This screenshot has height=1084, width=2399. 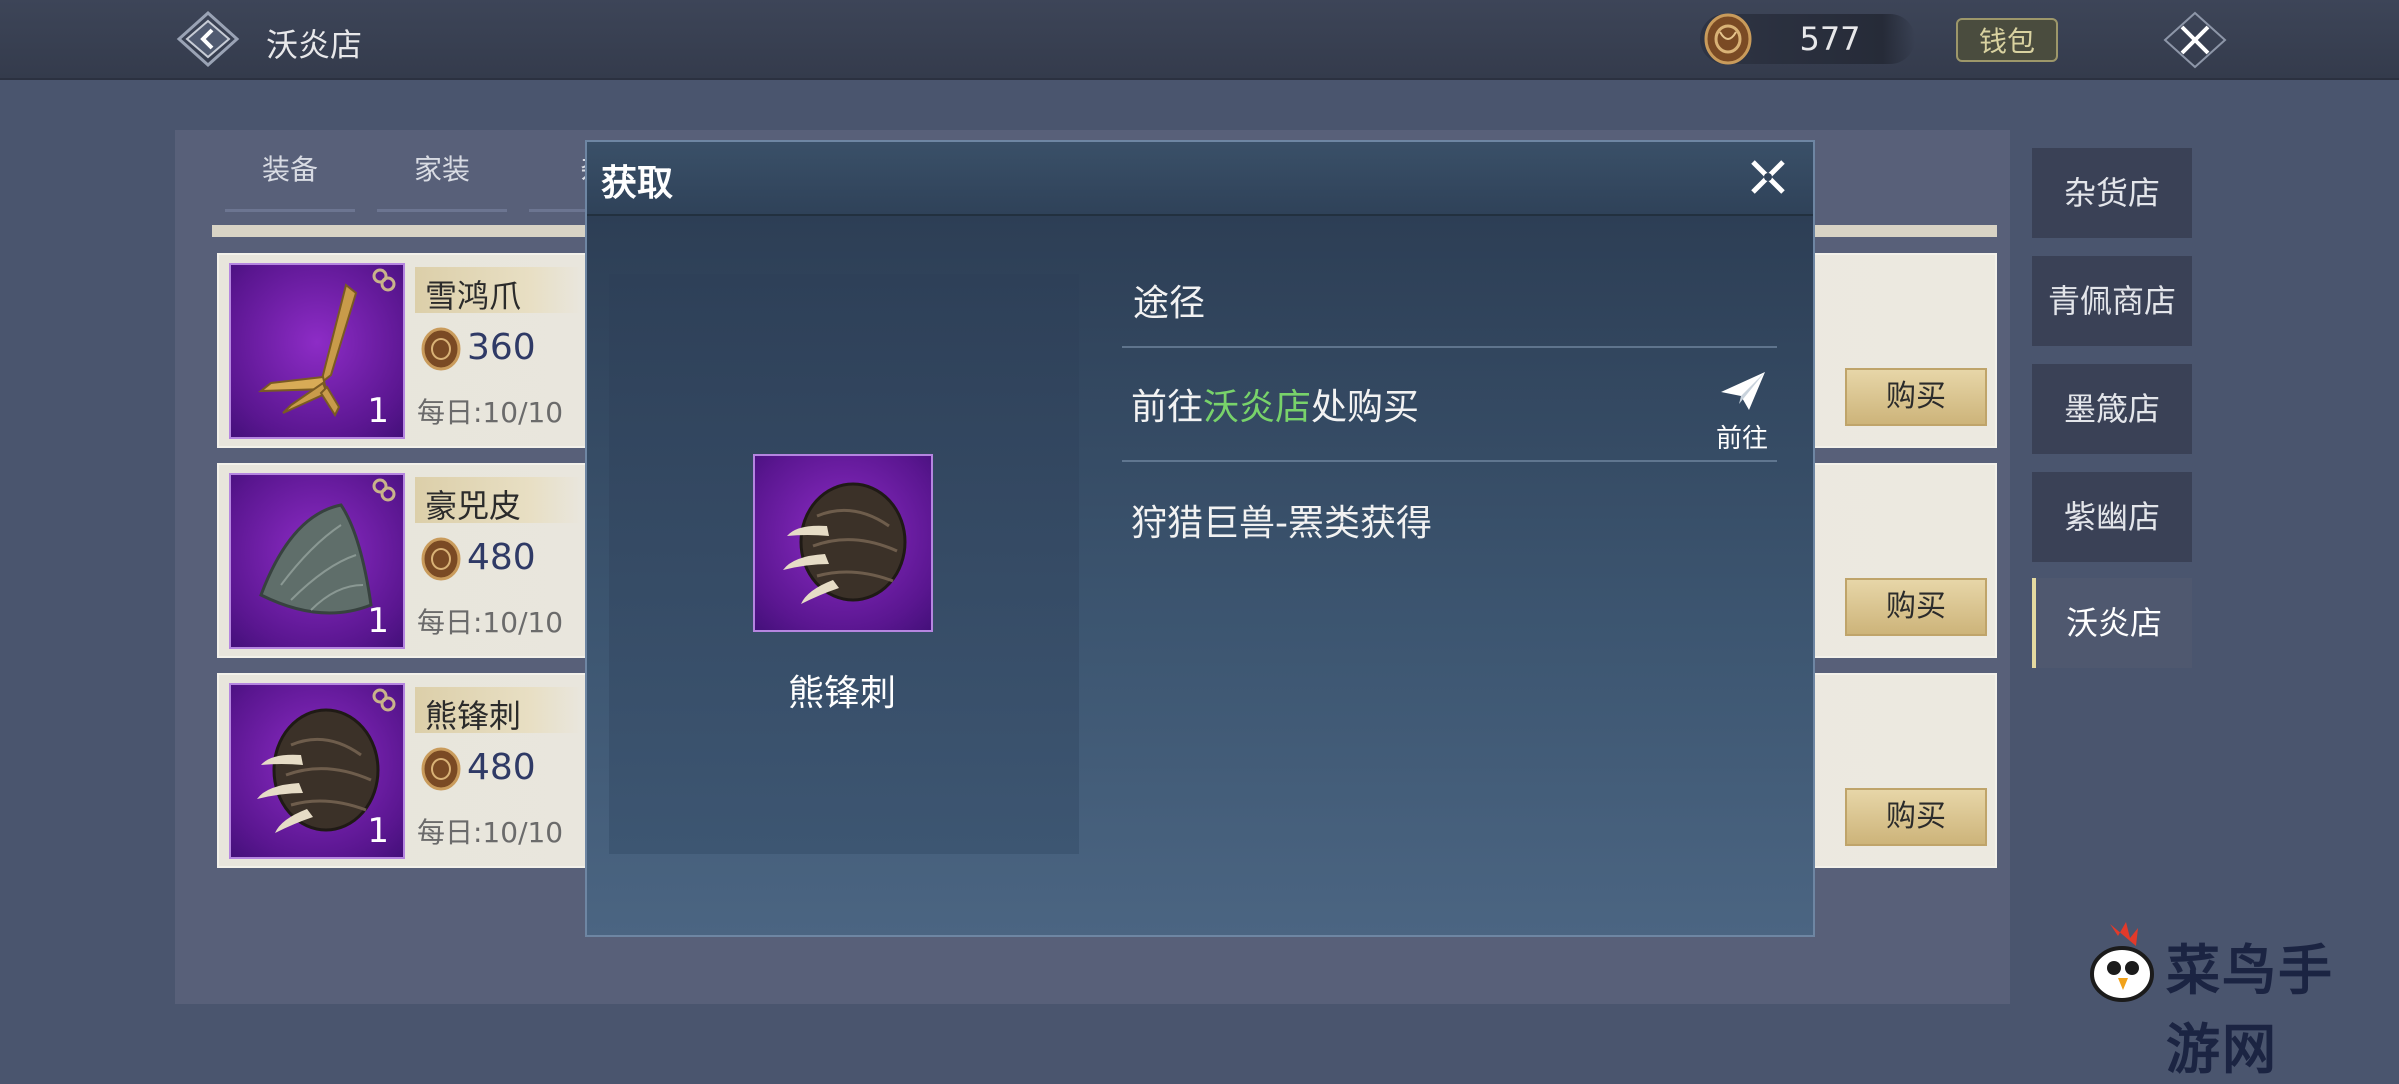 I want to click on side-shop-woyan: 沃炎店, so click(x=2112, y=623).